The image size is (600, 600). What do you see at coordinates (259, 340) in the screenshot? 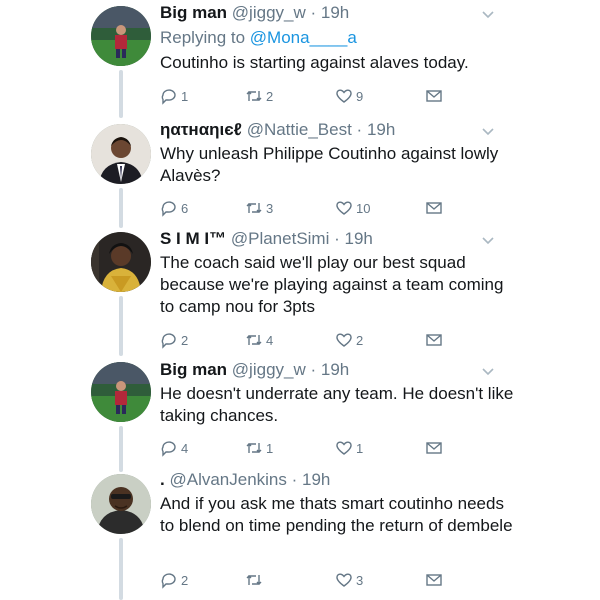
I see `retweet-button: 4` at bounding box center [259, 340].